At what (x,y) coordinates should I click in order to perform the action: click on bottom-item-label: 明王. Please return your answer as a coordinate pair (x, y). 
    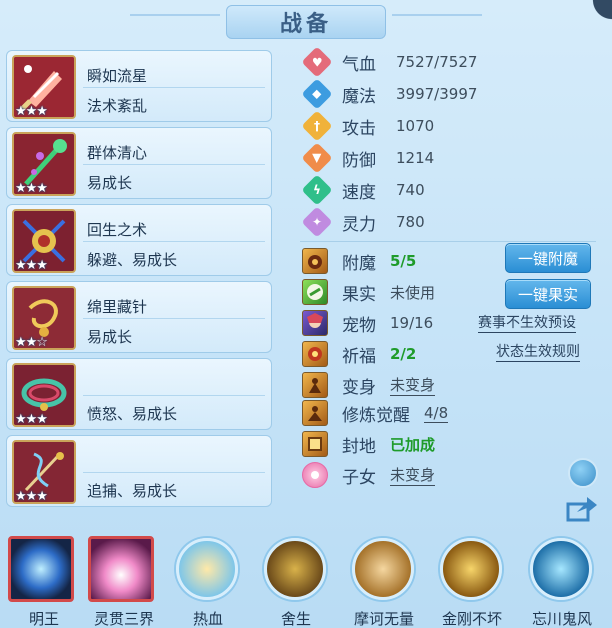
    Looking at the image, I should click on (43, 619).